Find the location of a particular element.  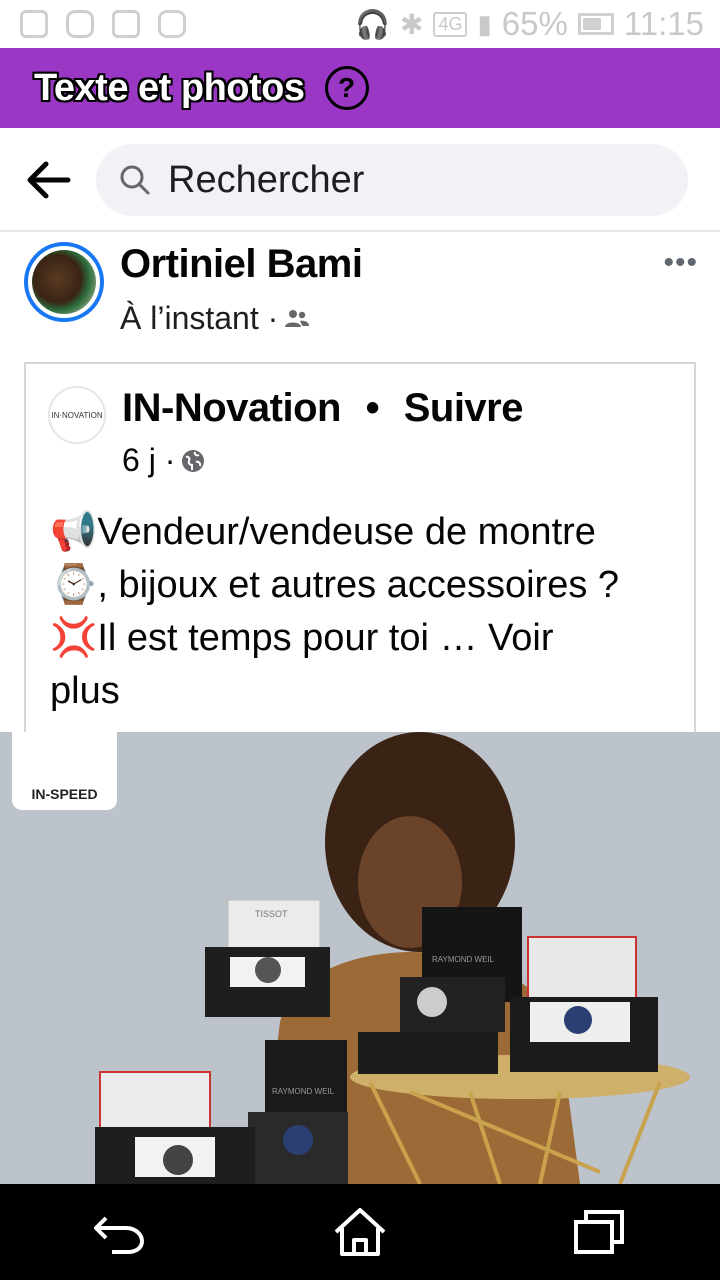

nav-back-icon is located at coordinates (119, 1235).